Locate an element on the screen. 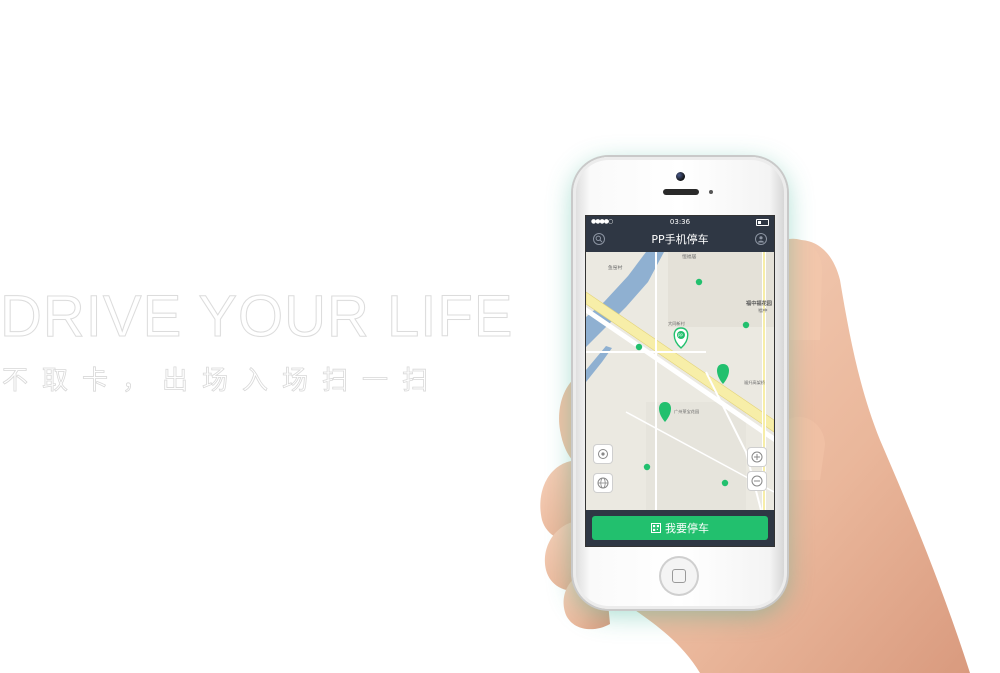 The width and height of the screenshot is (1000, 673). status-time: 03:36 is located at coordinates (680, 222).